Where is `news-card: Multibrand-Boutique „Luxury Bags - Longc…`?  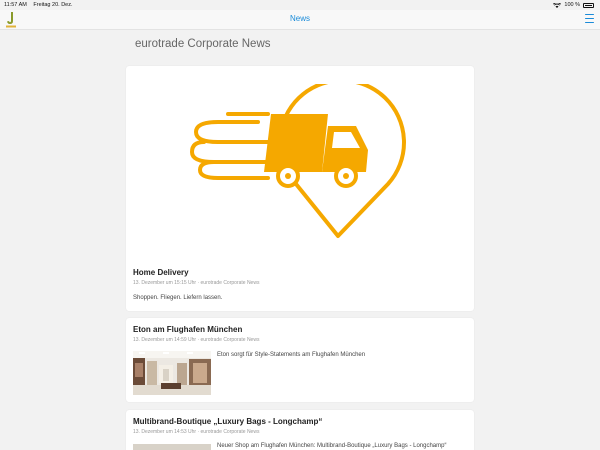 news-card: Multibrand-Boutique „Luxury Bags - Longc… is located at coordinates (300, 430).